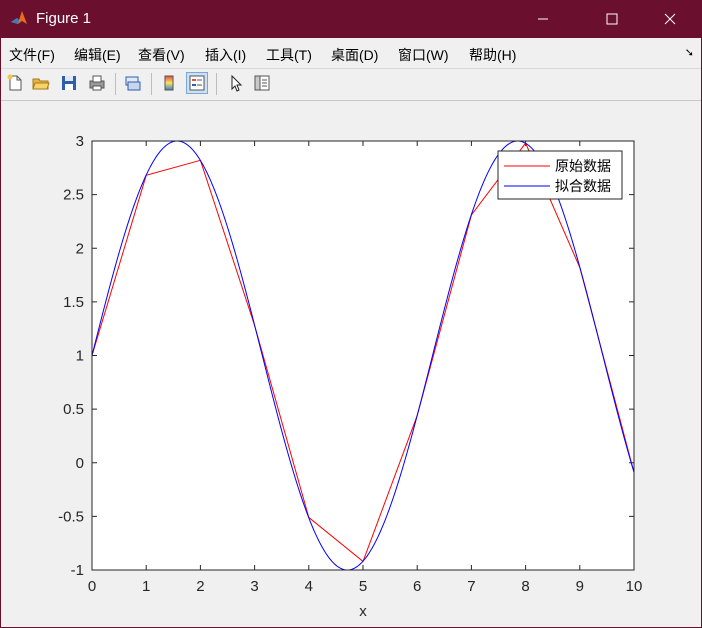 The image size is (702, 628). I want to click on minimize-icon, so click(543, 19).